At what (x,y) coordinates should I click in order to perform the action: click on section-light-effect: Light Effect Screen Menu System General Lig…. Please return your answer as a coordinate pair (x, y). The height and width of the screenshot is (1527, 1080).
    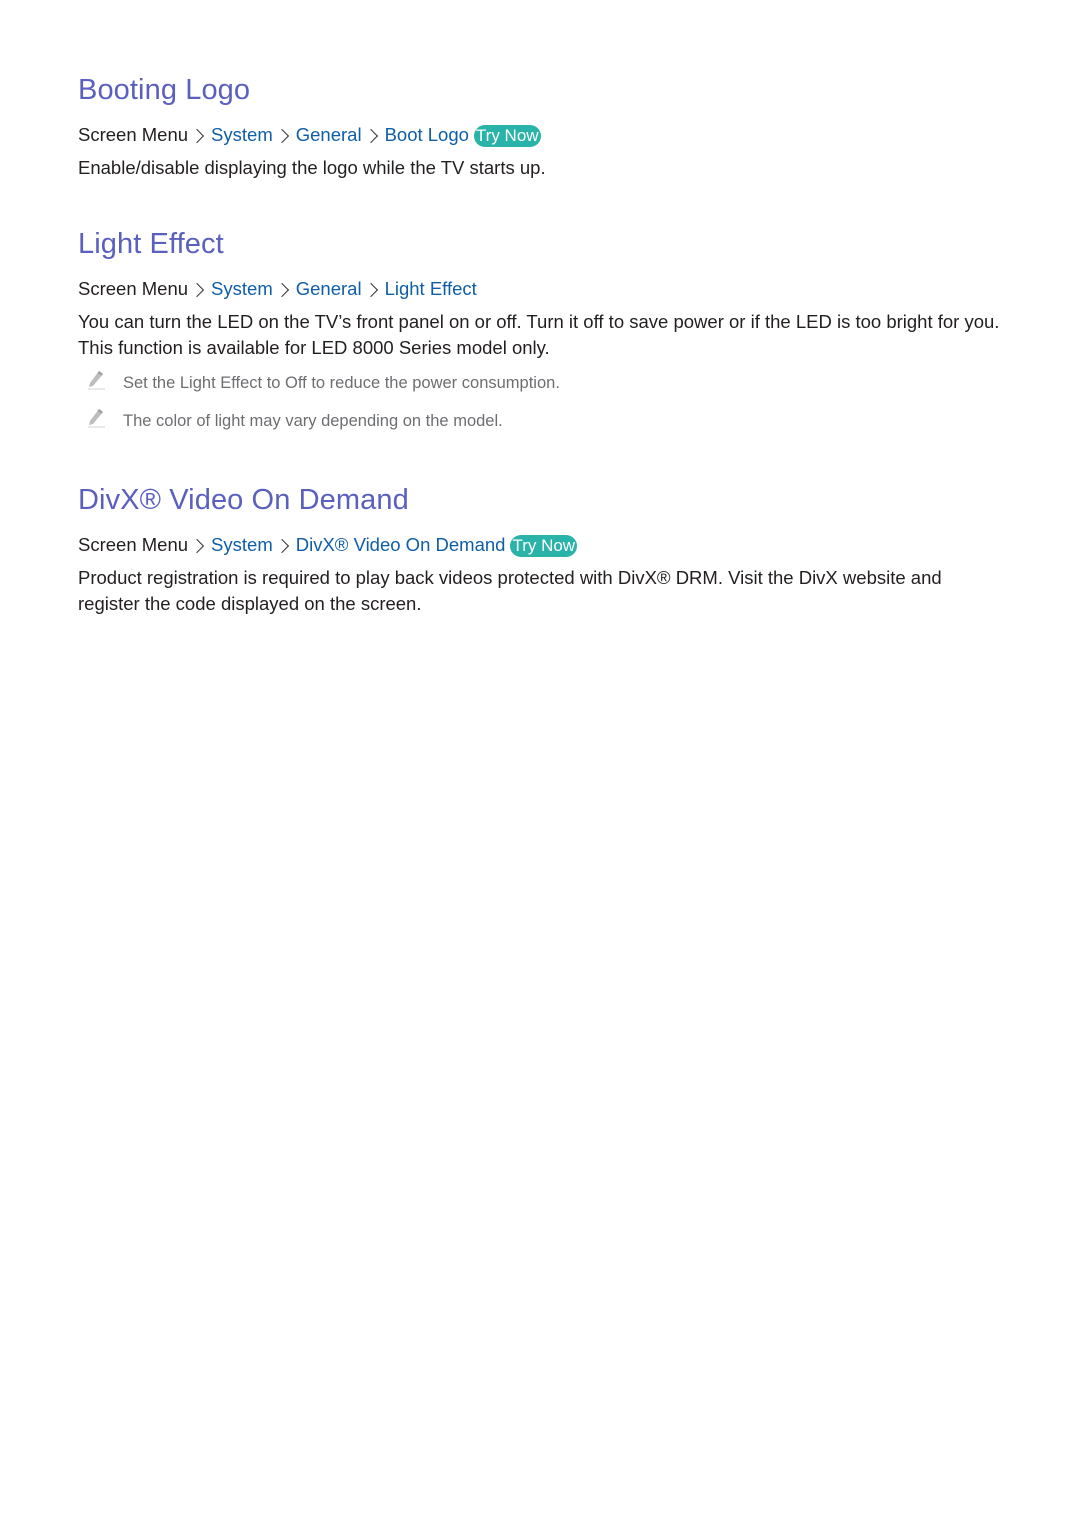
    Looking at the image, I should click on (543, 329).